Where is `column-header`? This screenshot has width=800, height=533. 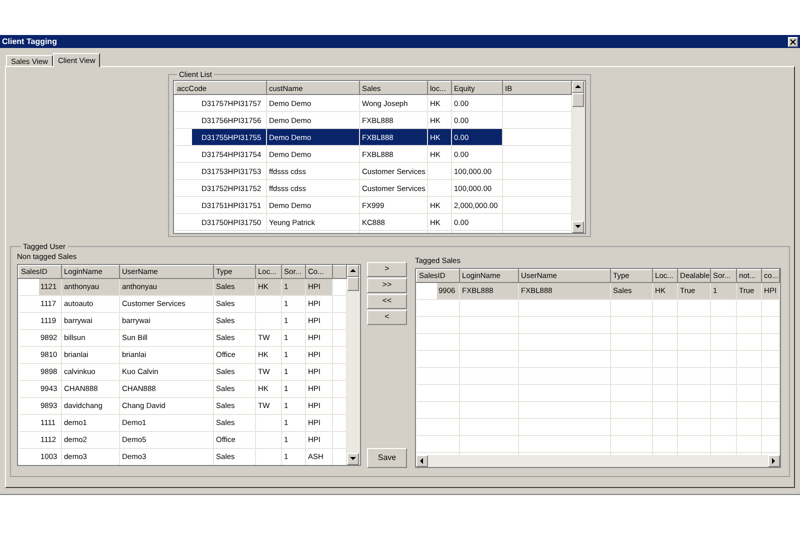
column-header is located at coordinates (339, 272).